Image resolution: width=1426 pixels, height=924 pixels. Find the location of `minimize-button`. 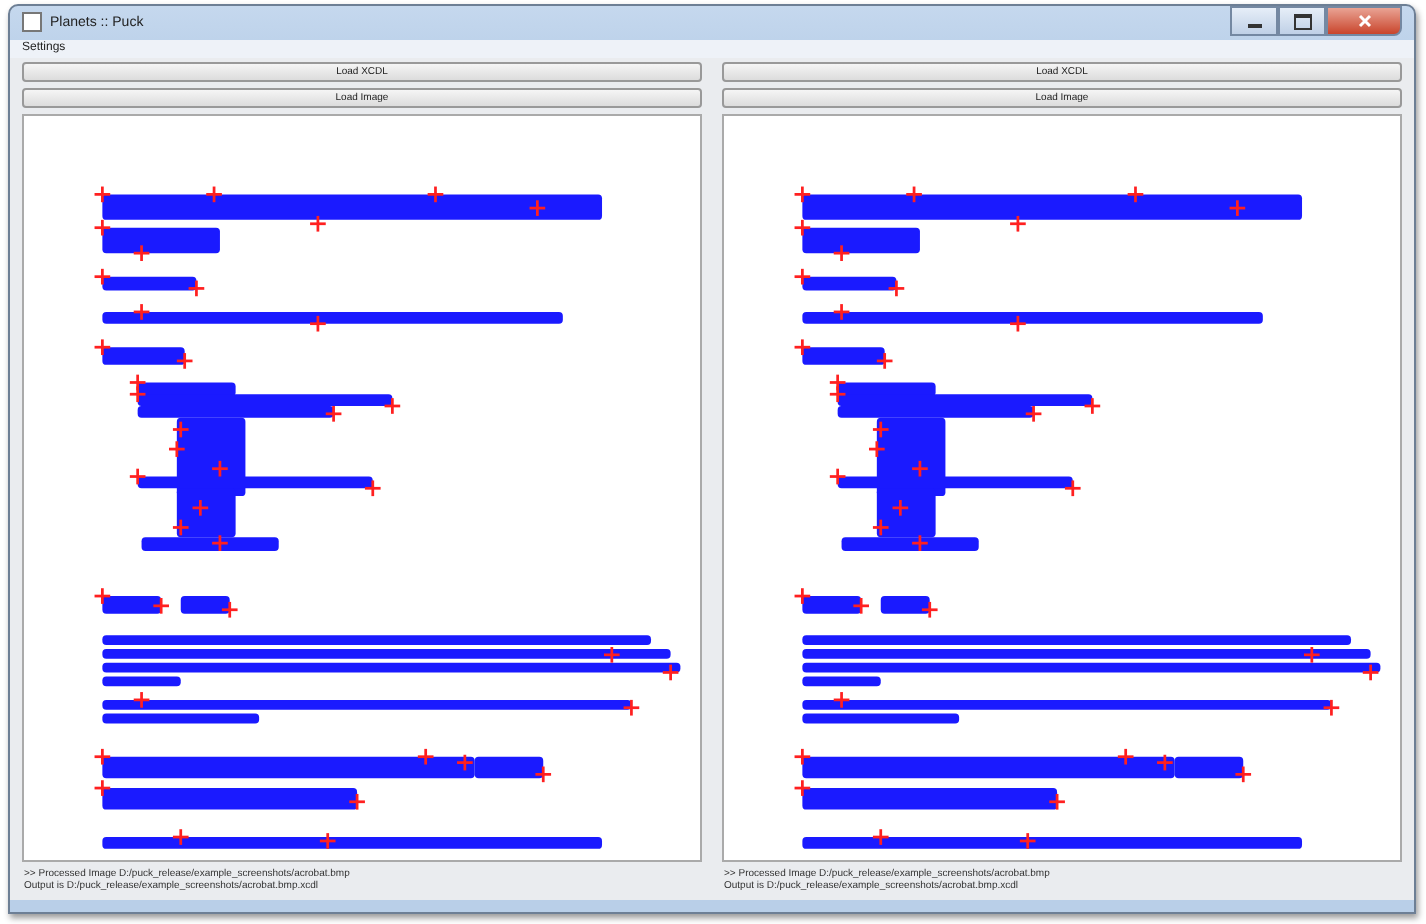

minimize-button is located at coordinates (1254, 21).